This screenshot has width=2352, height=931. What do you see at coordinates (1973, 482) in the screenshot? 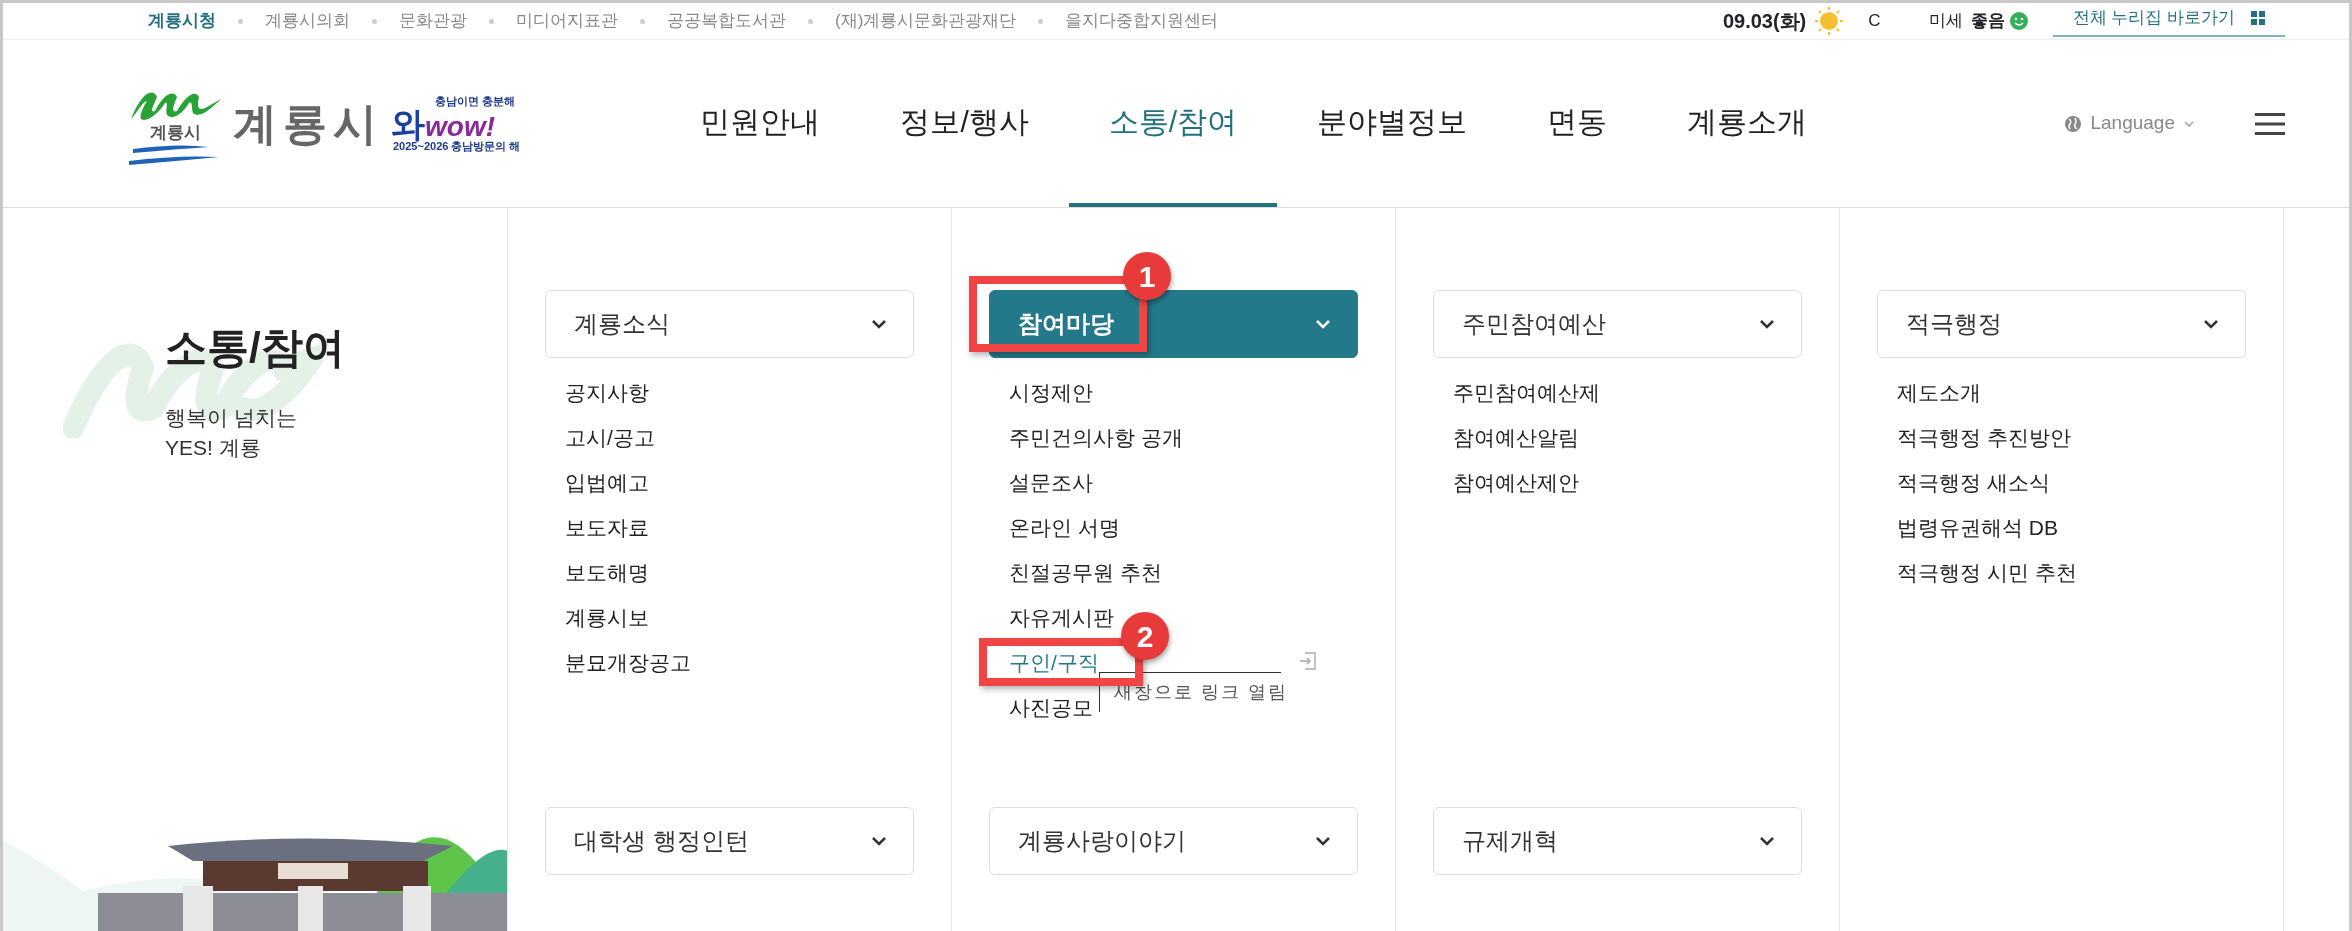
I see `menu-link: 적극행정 새소식` at bounding box center [1973, 482].